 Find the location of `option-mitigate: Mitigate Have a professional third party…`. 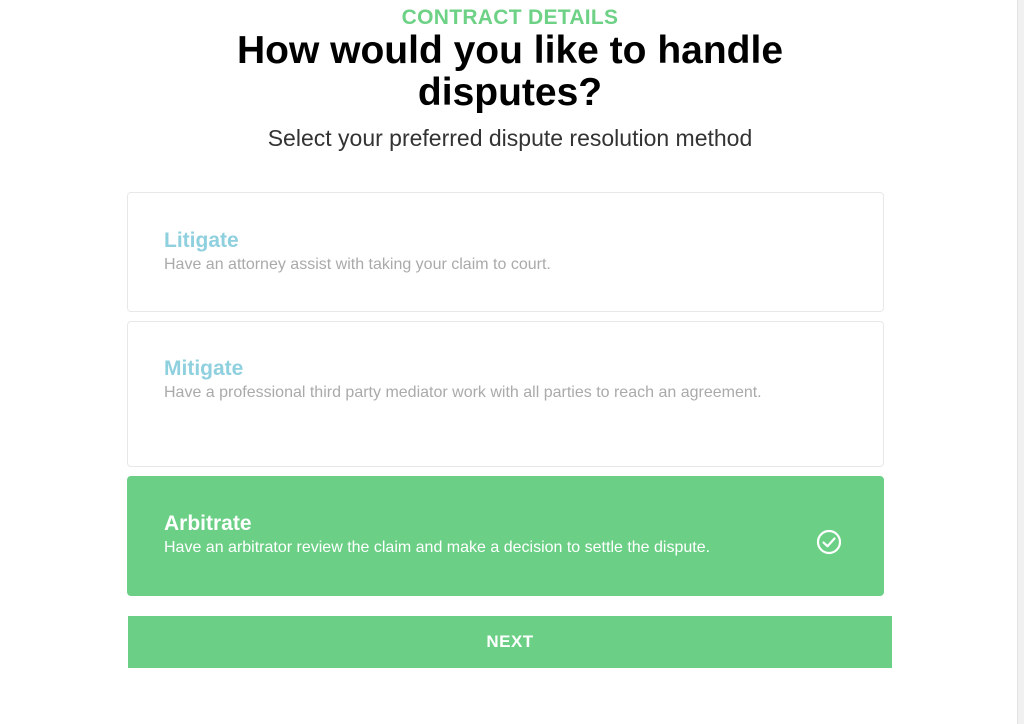

option-mitigate: Mitigate Have a professional third party… is located at coordinates (505, 394).